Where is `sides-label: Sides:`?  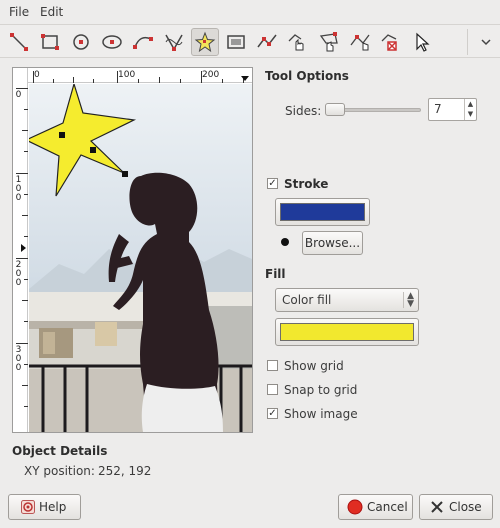
sides-label: Sides: is located at coordinates (303, 111).